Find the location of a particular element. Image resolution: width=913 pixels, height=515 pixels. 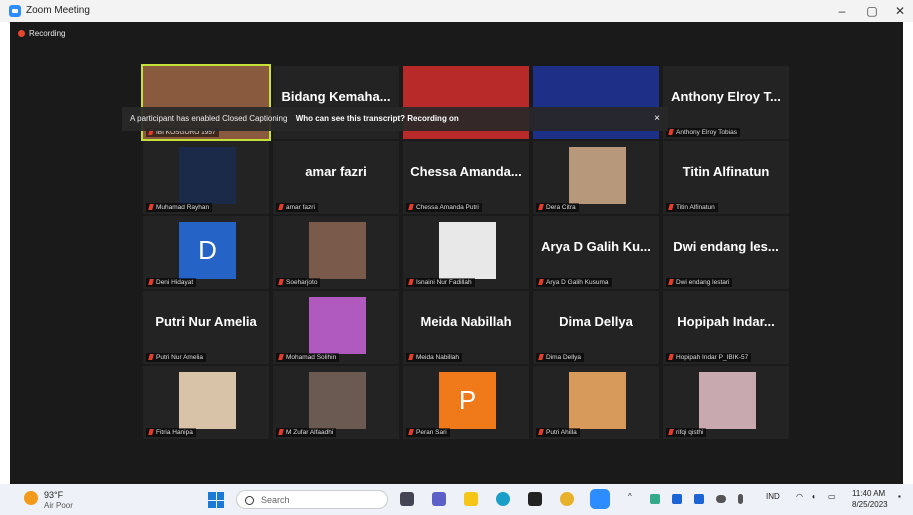

restore-button: ▢ is located at coordinates (872, 11).